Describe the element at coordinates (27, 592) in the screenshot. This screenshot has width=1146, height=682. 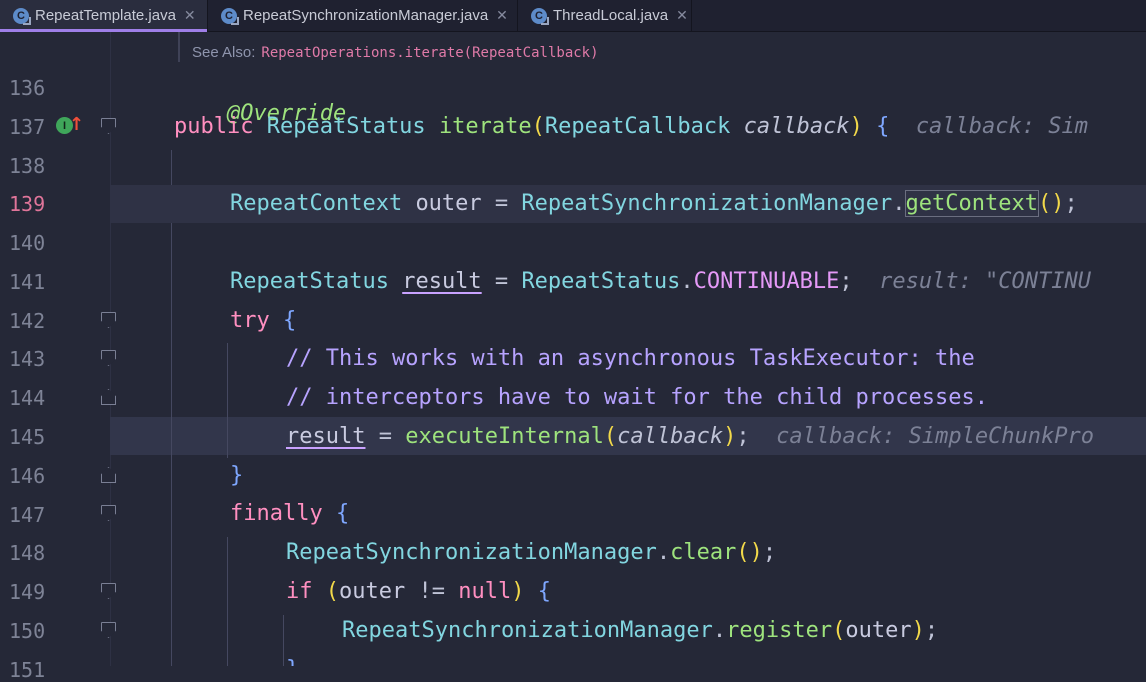
I see `line-number: 149` at that location.